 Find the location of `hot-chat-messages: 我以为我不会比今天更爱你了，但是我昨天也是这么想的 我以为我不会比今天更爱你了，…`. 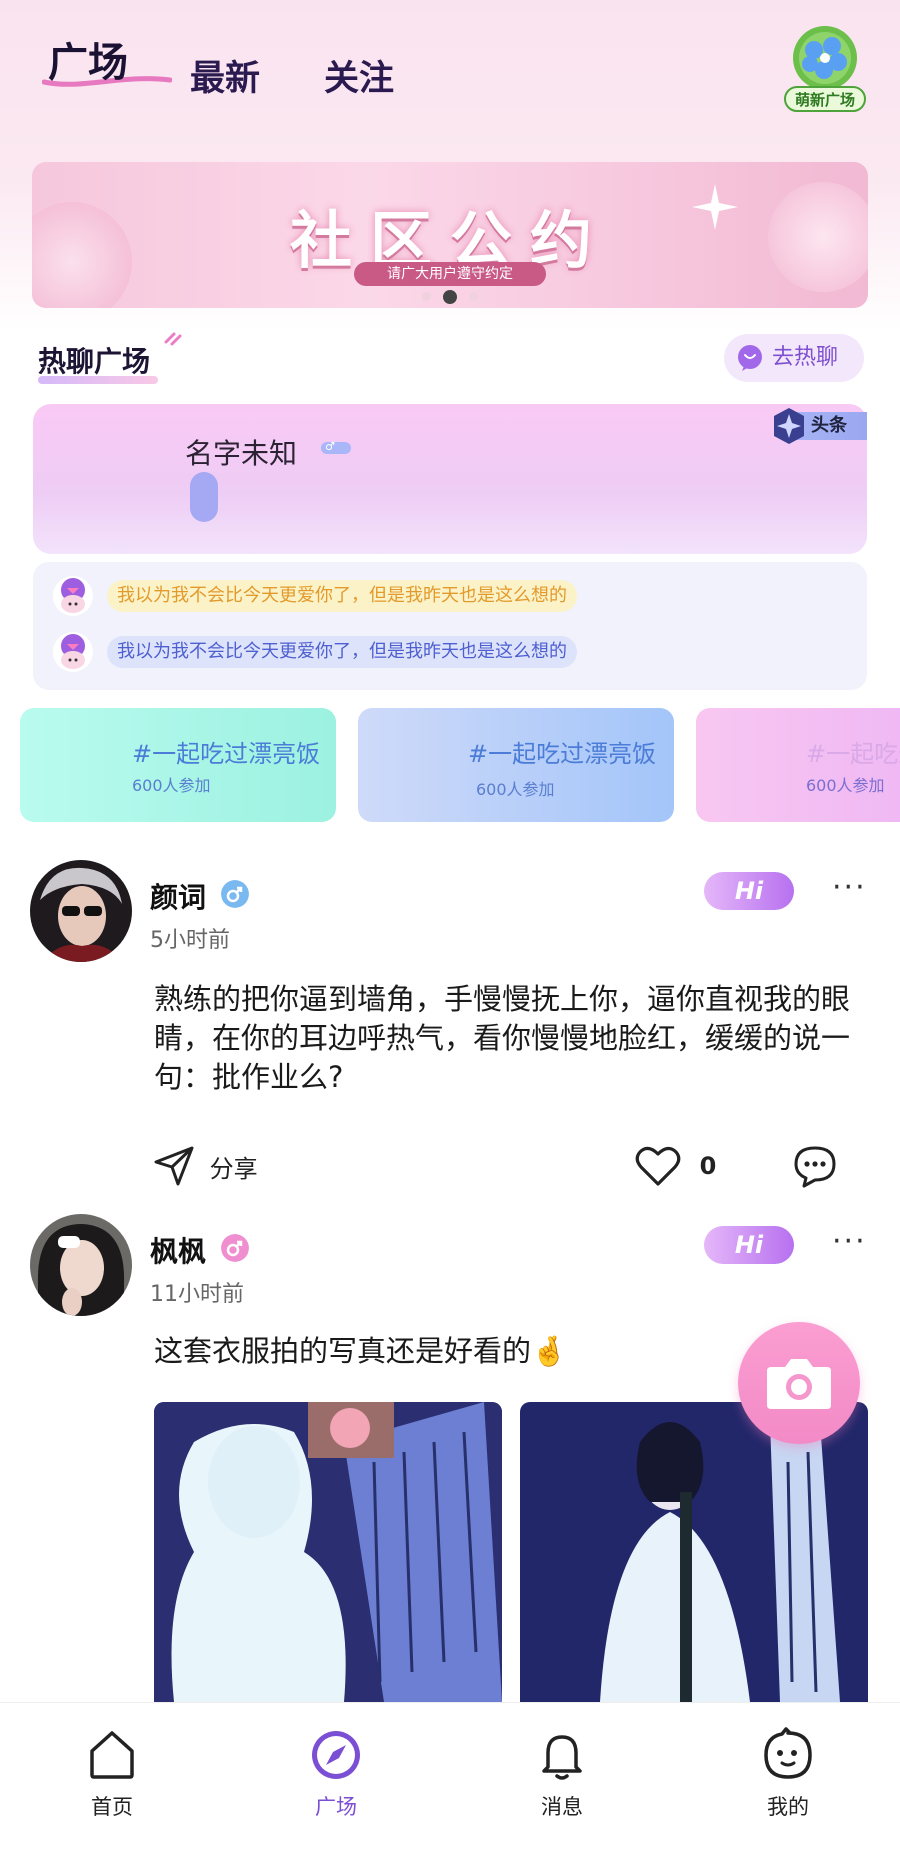

hot-chat-messages: 我以为我不会比今天更爱你了，但是我昨天也是这么想的 我以为我不会比今天更爱你了，… is located at coordinates (450, 626).